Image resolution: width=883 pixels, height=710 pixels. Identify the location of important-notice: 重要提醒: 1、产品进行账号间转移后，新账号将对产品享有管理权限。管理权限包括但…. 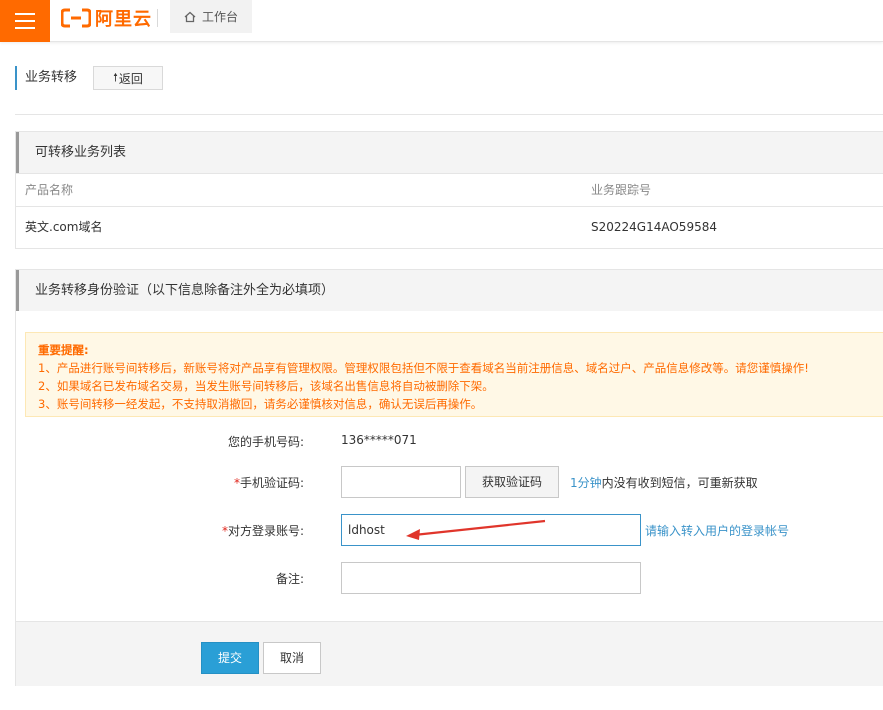
(454, 374).